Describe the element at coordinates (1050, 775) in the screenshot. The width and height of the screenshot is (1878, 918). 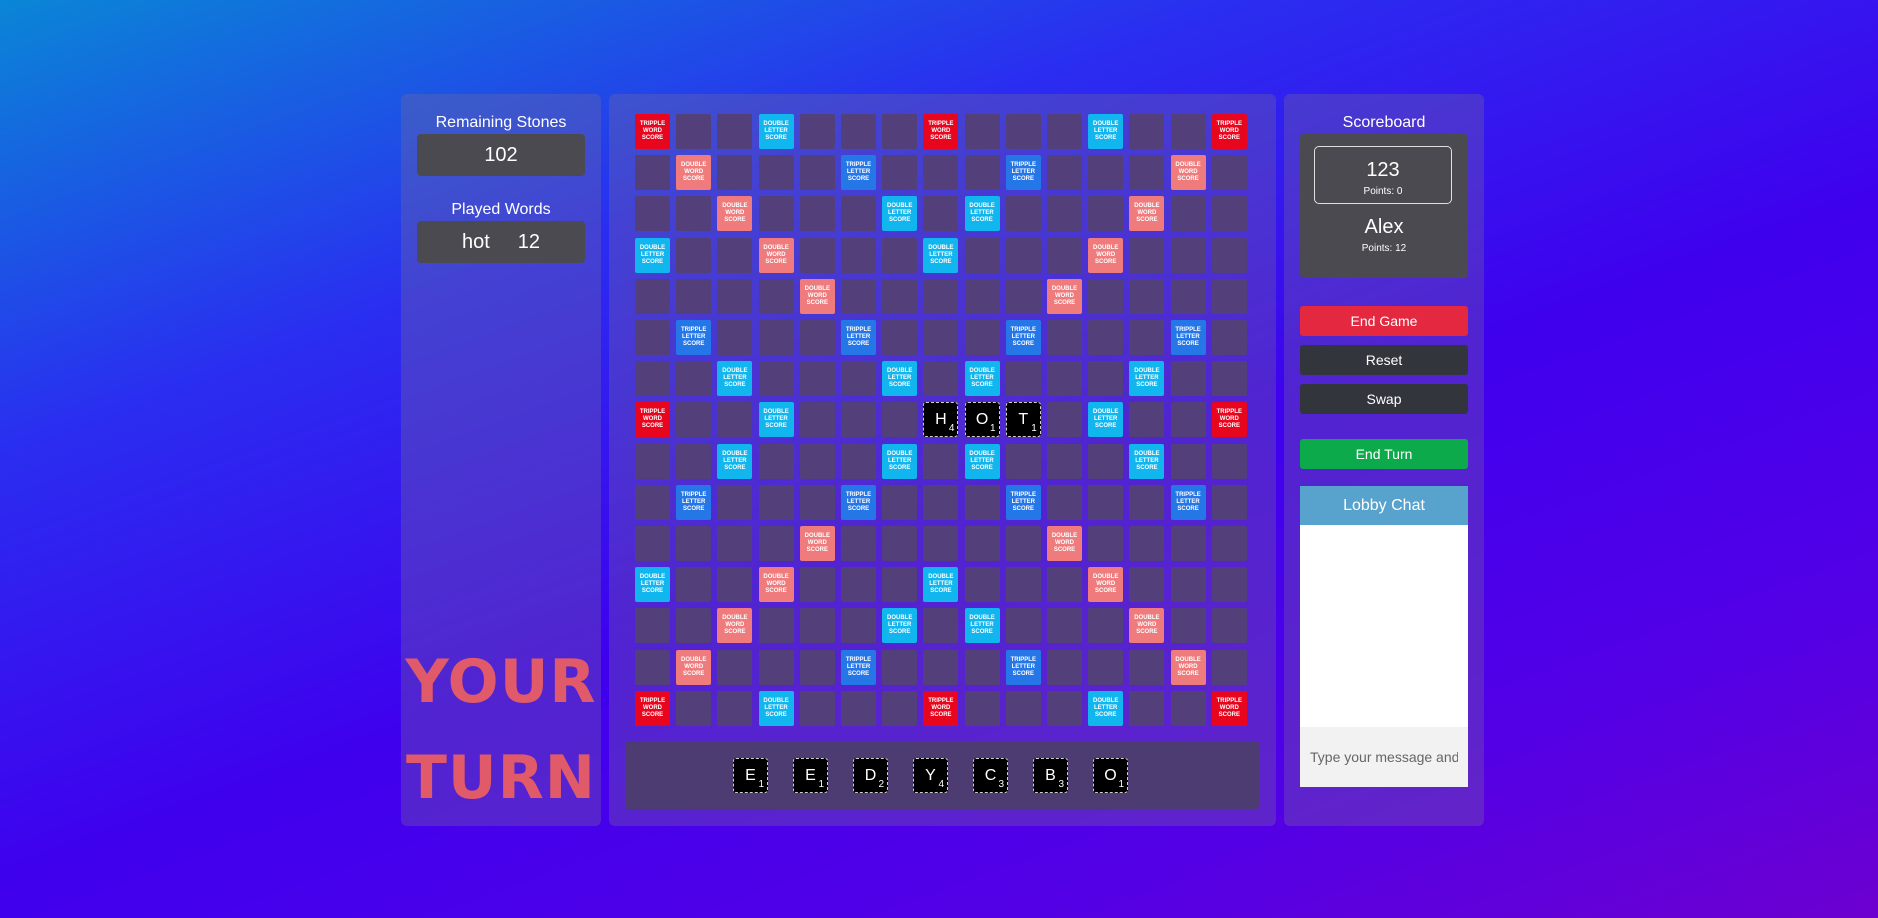
I see `rack-tile: B3` at that location.